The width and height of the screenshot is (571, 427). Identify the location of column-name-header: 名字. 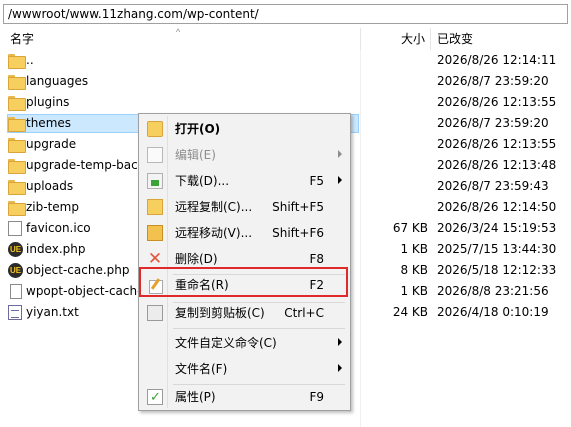
(22, 39).